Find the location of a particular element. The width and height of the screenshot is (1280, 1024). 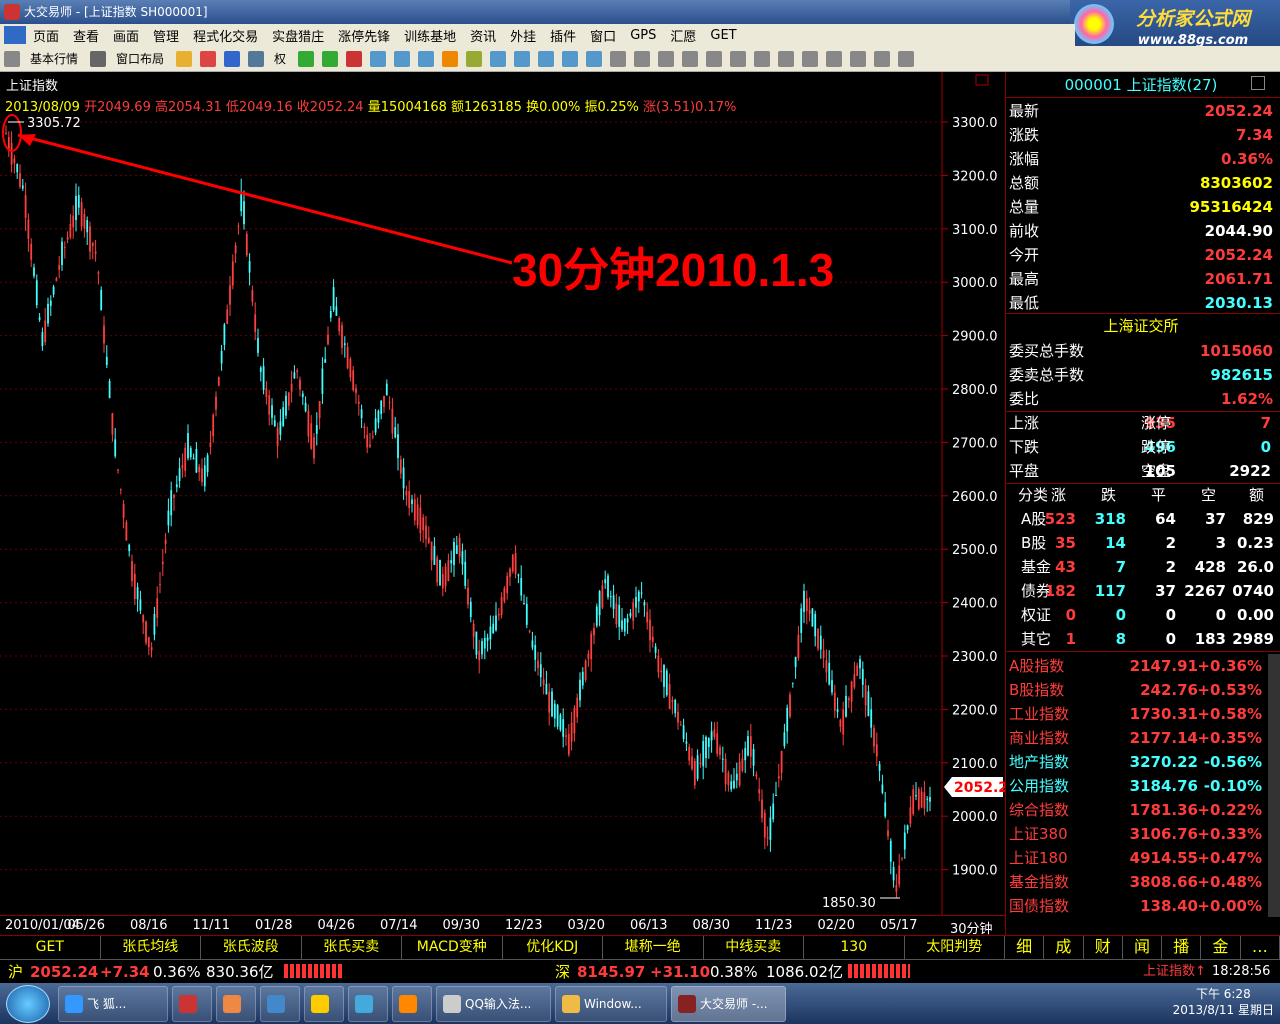

fan-icon is located at coordinates (714, 58).